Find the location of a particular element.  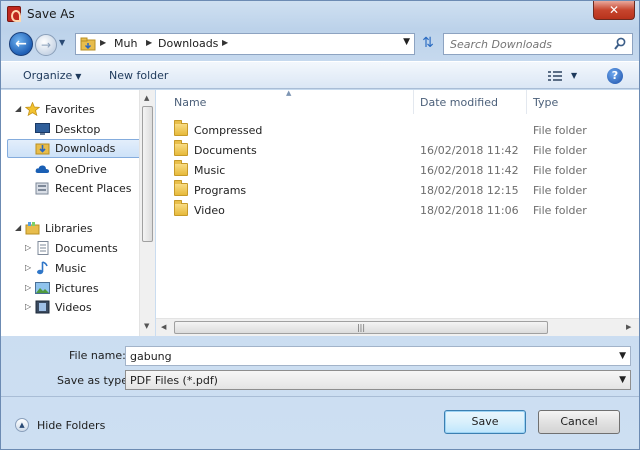

address-toolbar: ← → ▼ ▶ Muh ▶ Downloads ▶ ▼ ⇅ is located at coordinates (320, 44).